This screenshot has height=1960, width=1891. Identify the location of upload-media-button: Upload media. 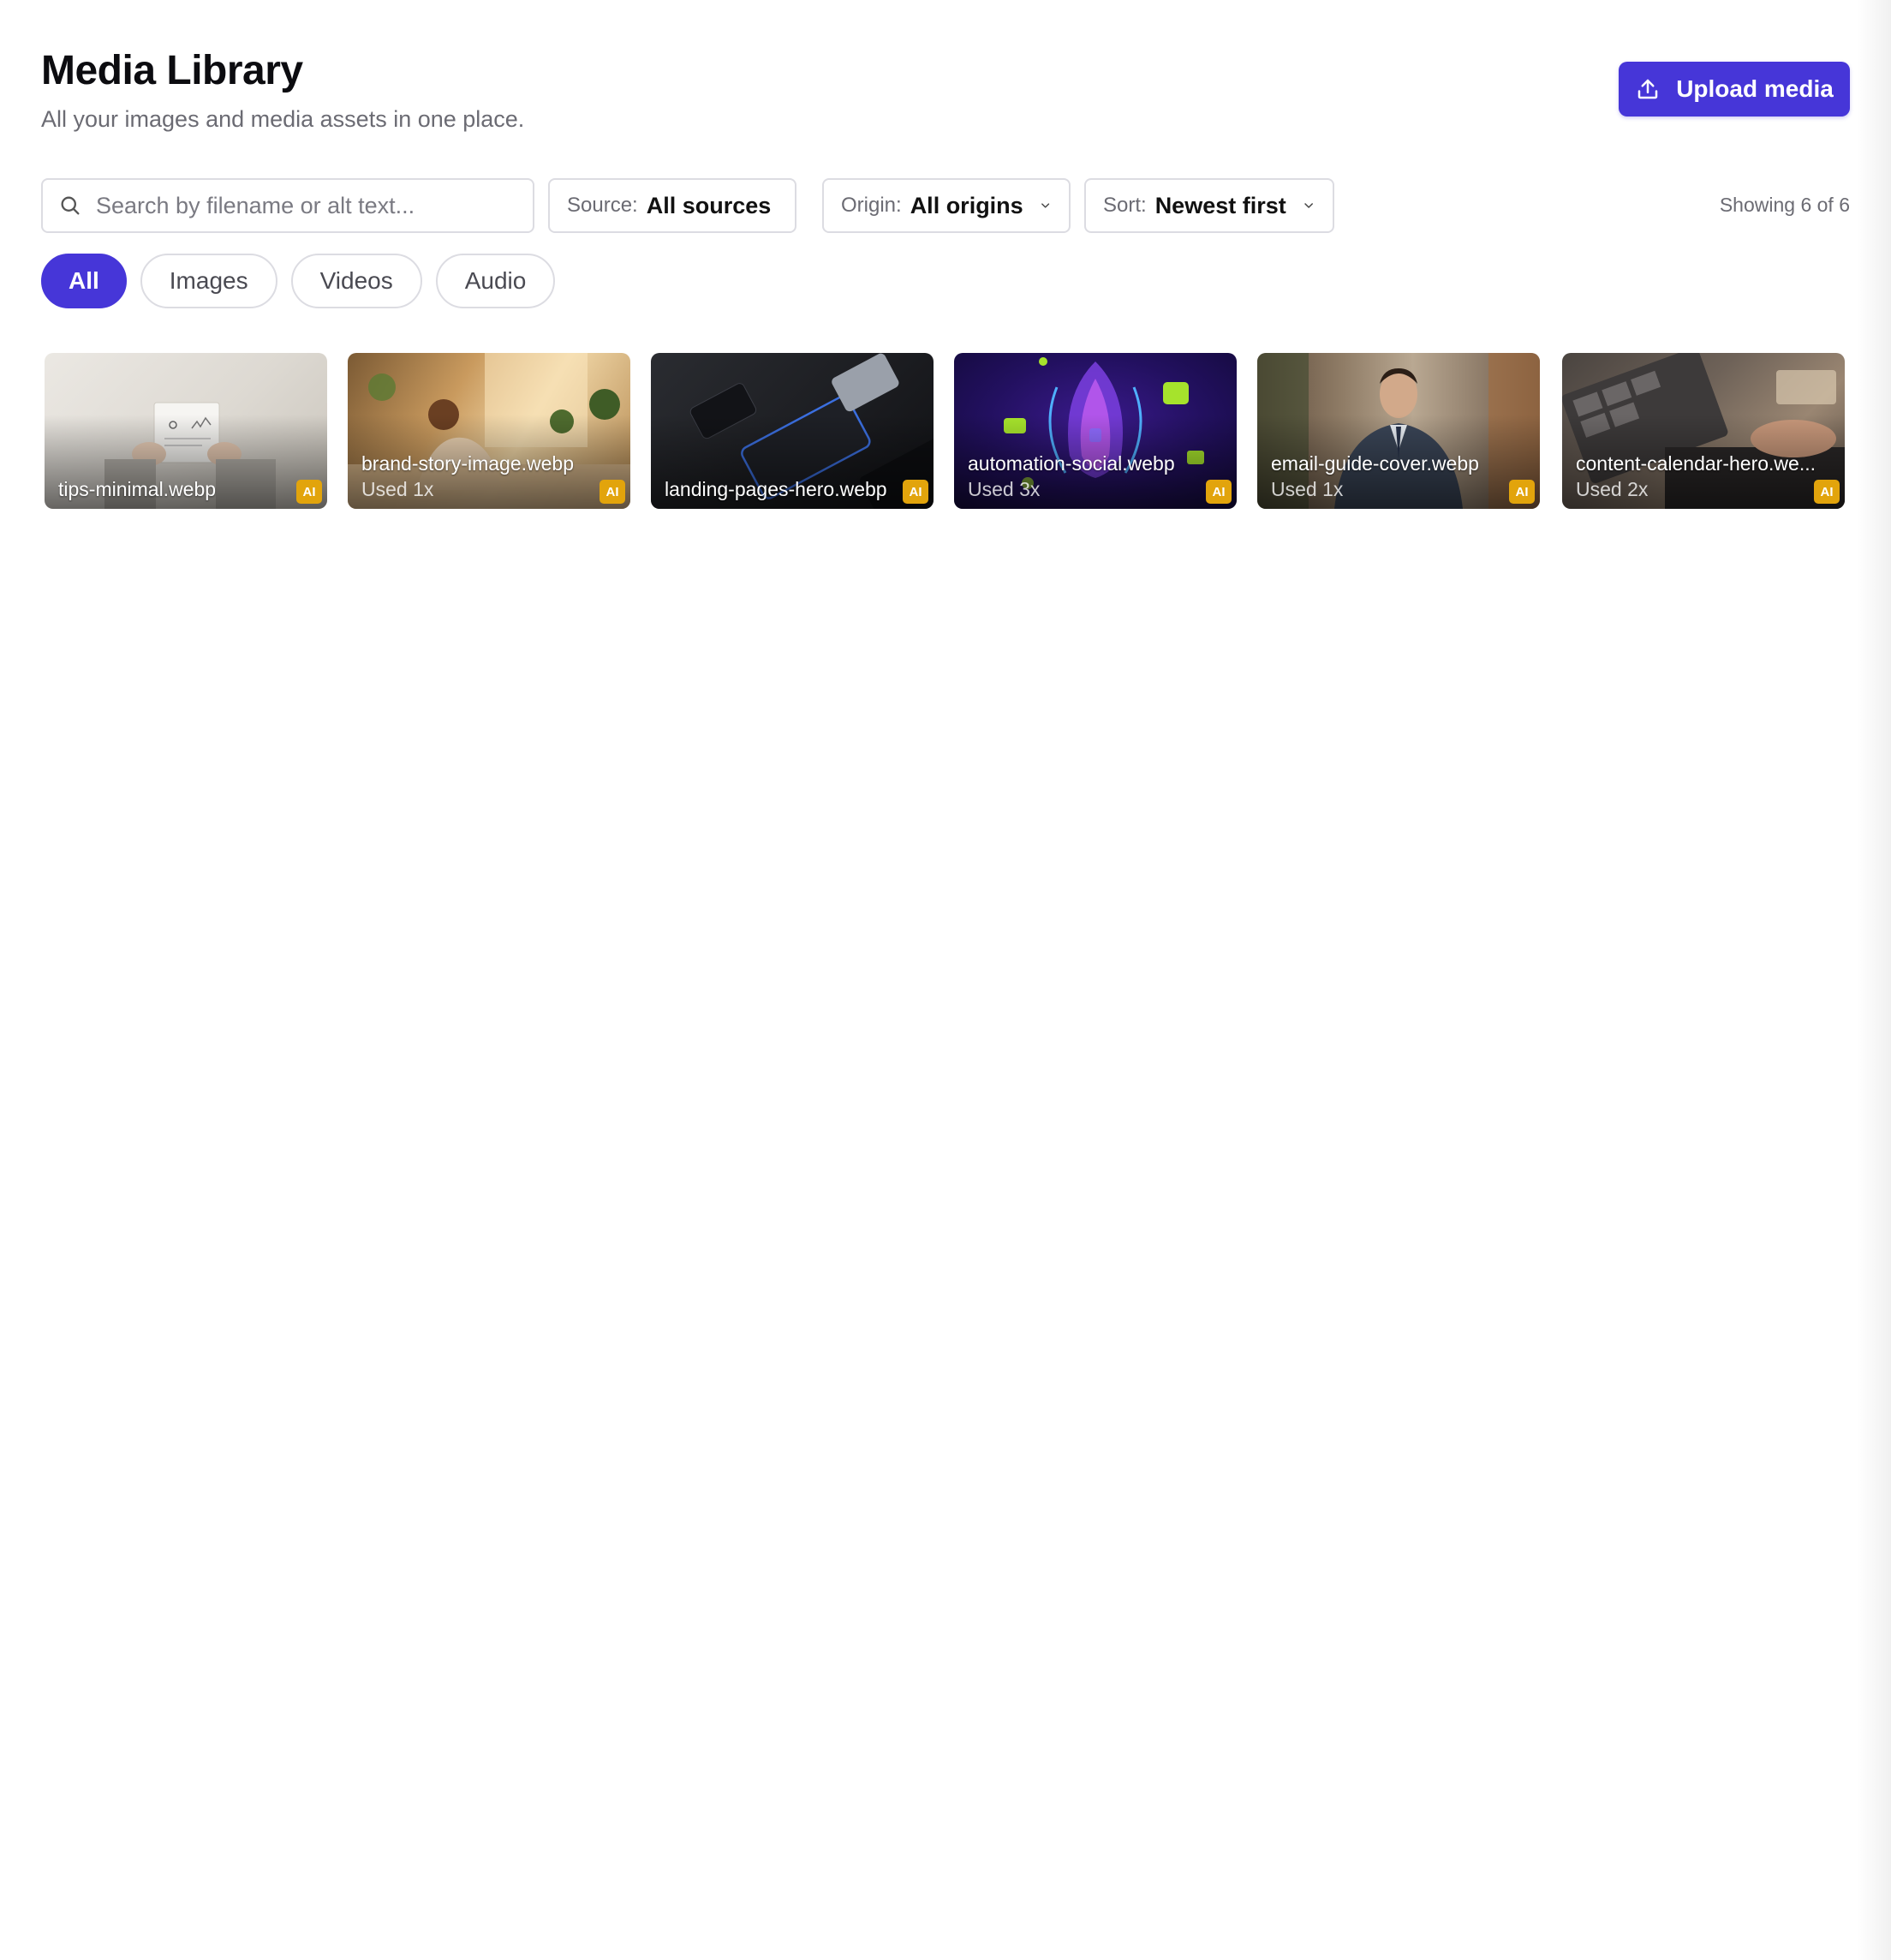
(1734, 89).